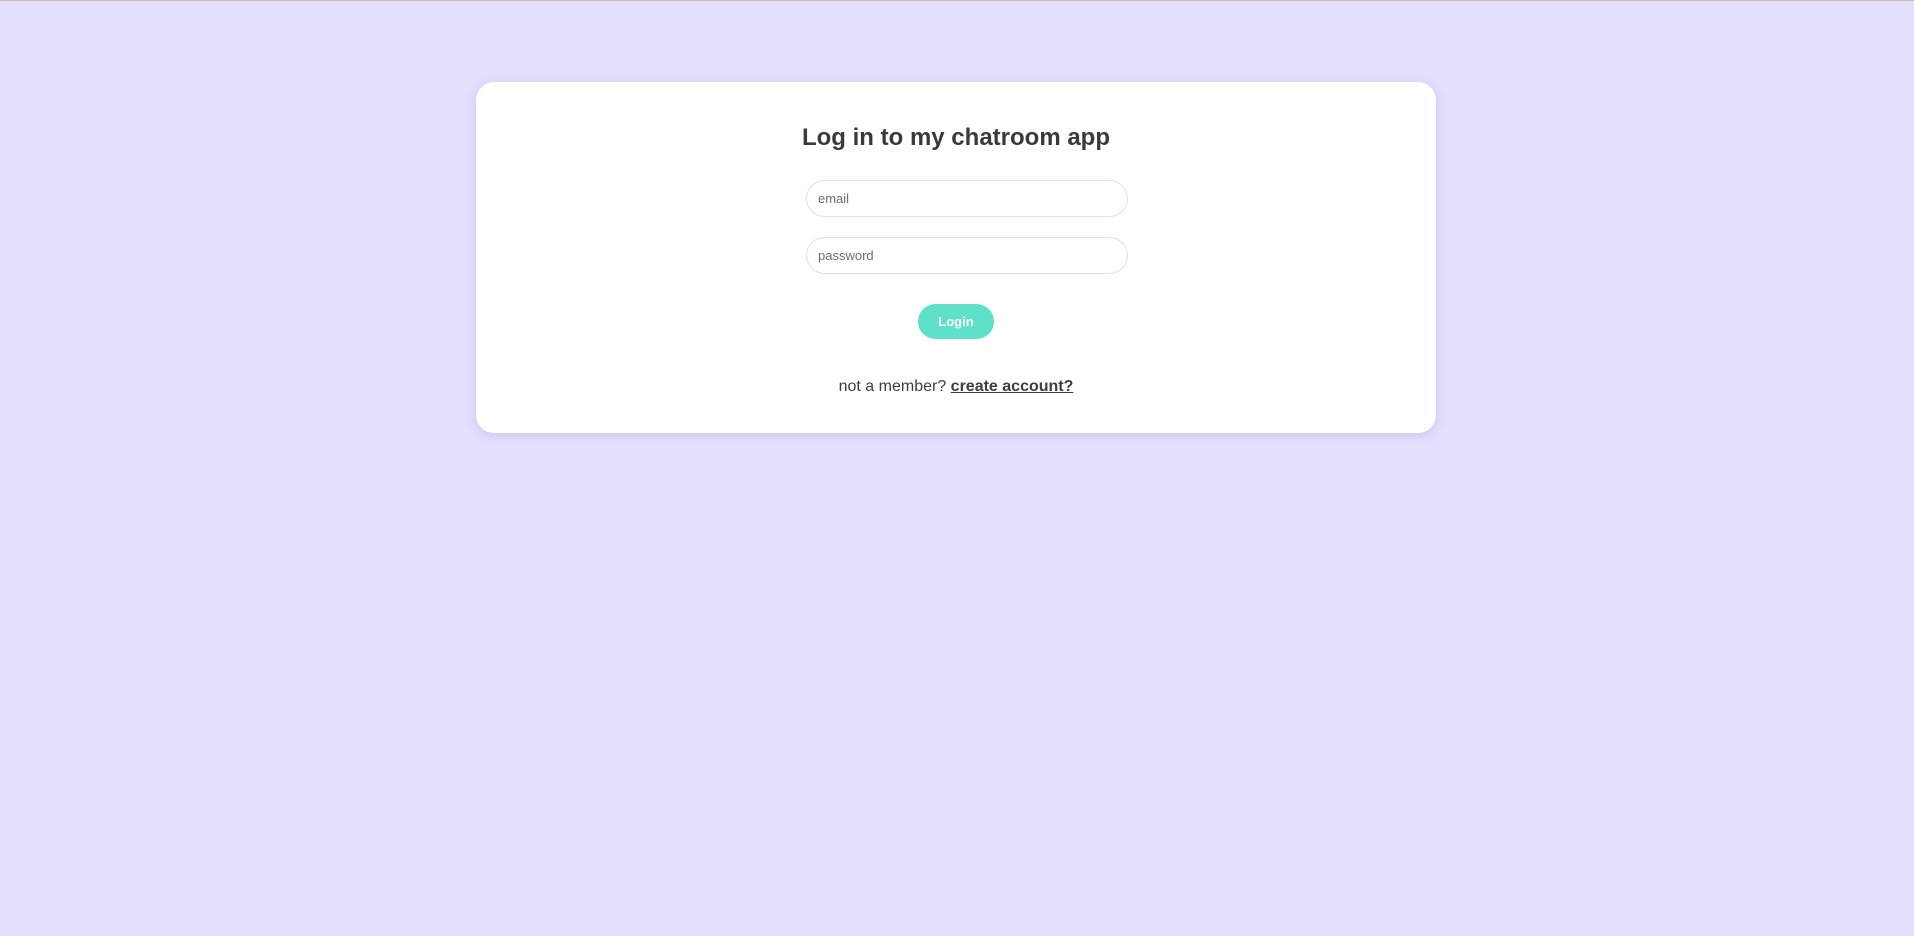  I want to click on page-title: Log in to my chatroom app, so click(955, 137).